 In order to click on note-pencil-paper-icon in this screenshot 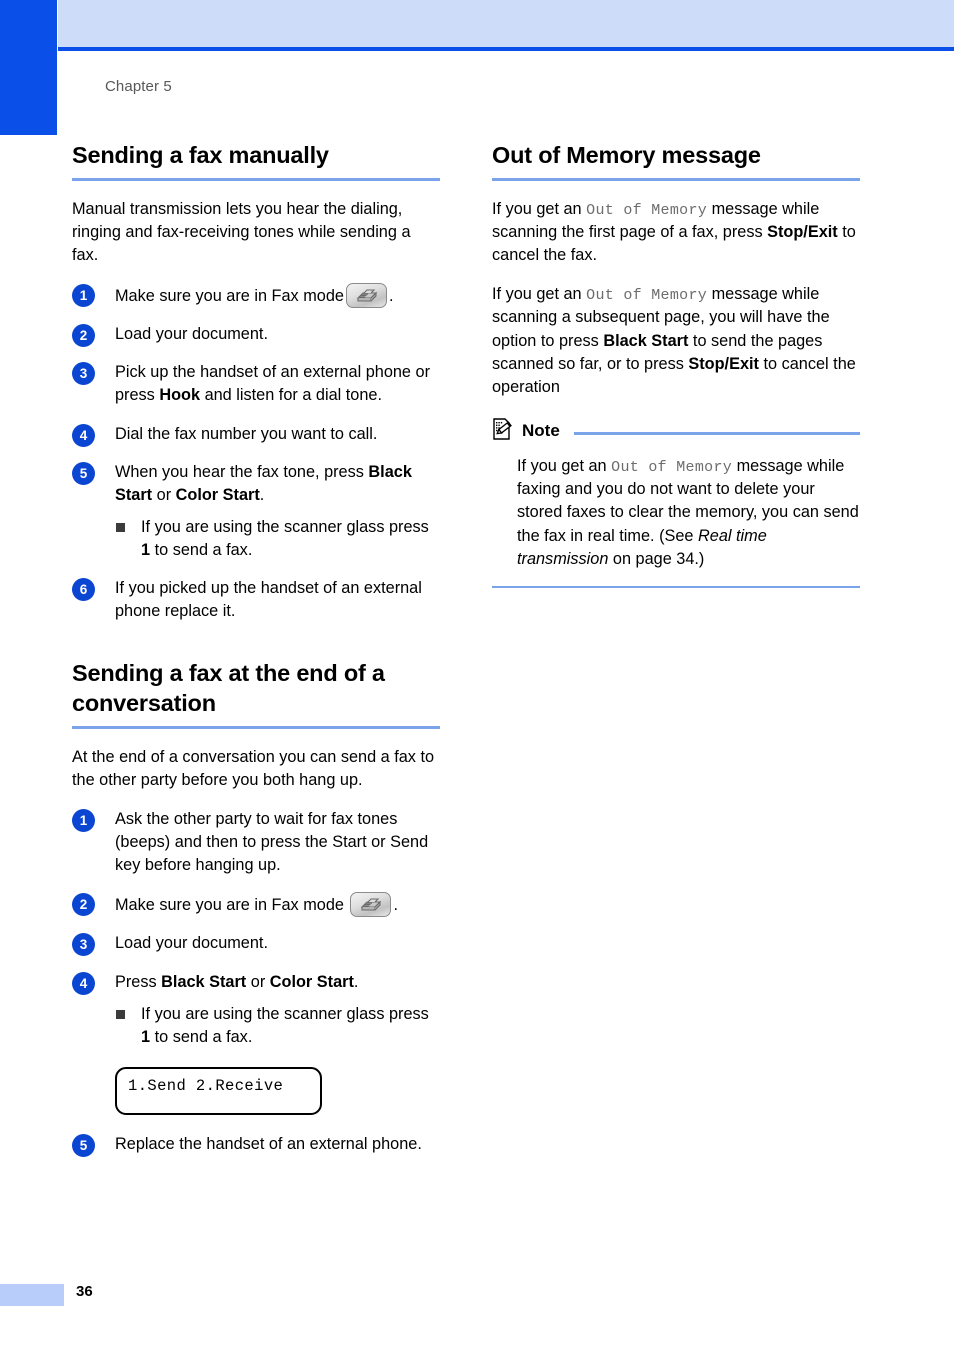, I will do `click(503, 431)`.